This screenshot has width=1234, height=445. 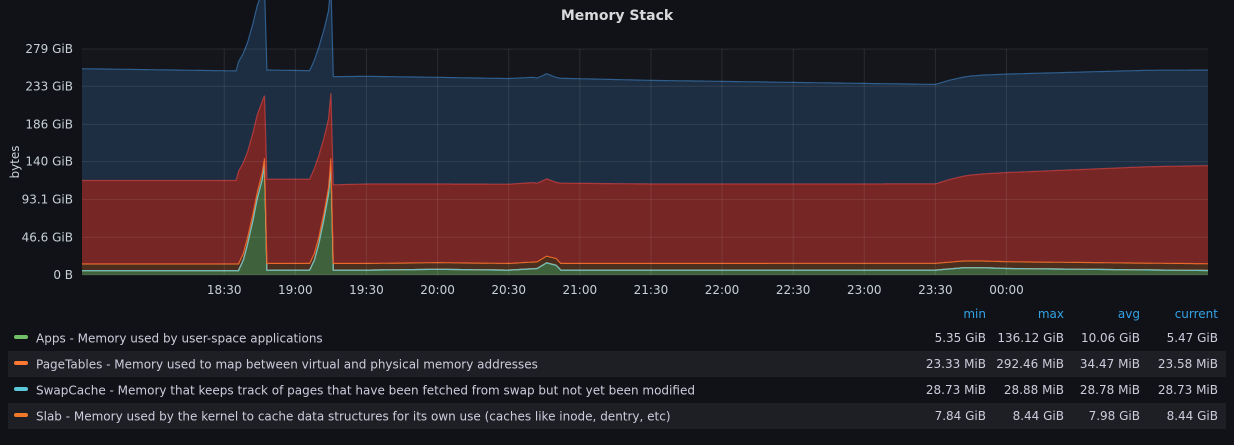 I want to click on y-tick-label: 279 GiB, so click(x=49, y=49).